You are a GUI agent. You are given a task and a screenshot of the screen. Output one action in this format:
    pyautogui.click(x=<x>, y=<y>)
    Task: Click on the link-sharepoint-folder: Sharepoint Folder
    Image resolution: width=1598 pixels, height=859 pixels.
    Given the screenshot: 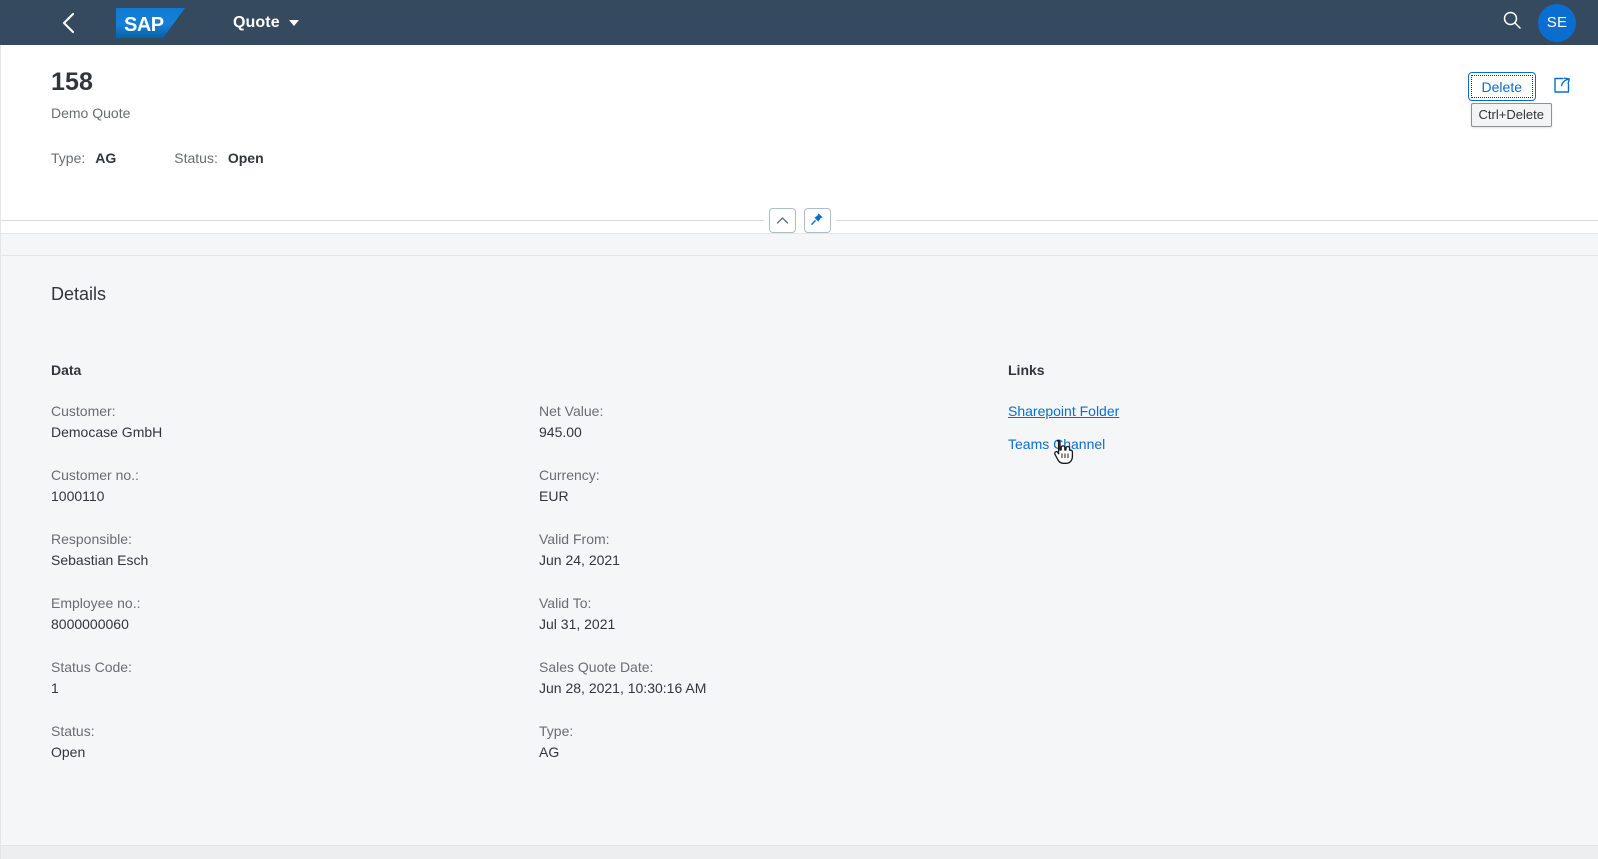 What is the action you would take?
    pyautogui.click(x=1063, y=411)
    